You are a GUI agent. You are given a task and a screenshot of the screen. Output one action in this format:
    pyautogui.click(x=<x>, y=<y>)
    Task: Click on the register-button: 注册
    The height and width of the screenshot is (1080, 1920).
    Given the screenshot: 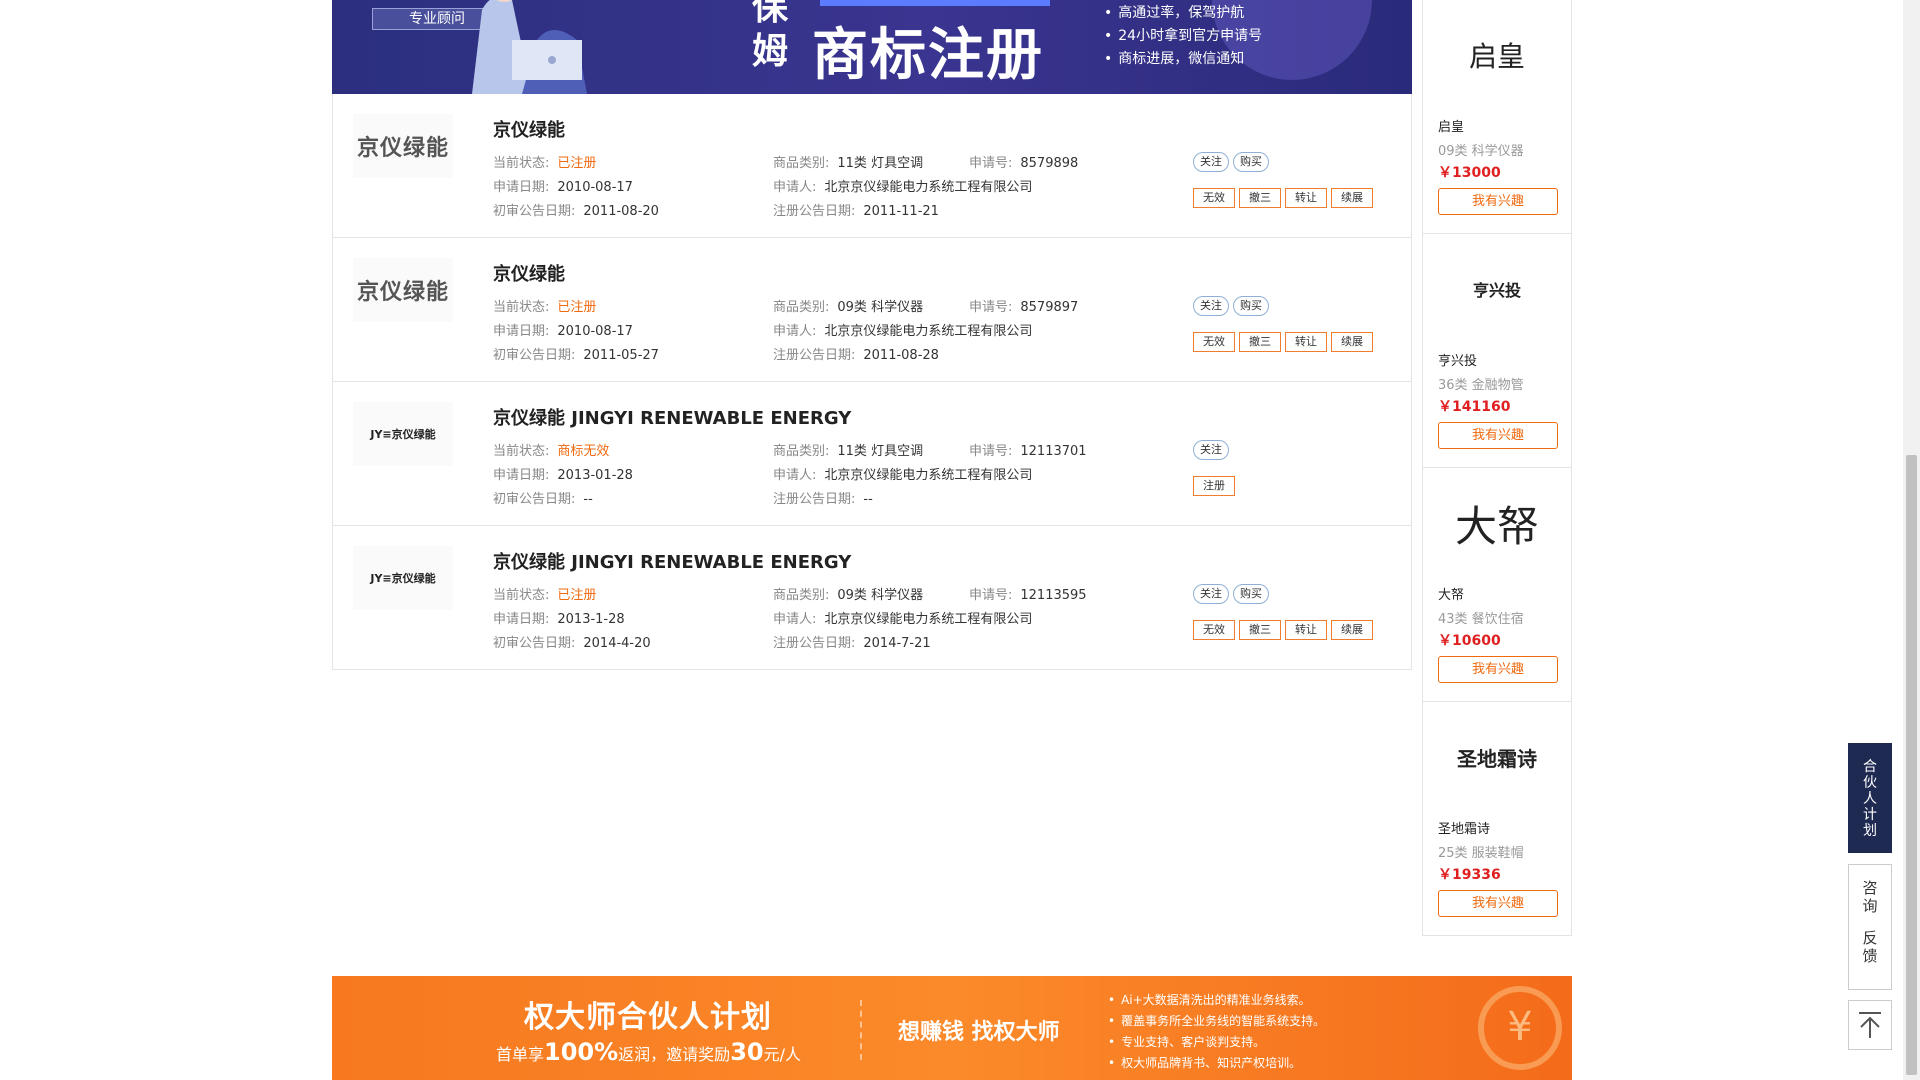 What is the action you would take?
    pyautogui.click(x=1214, y=486)
    